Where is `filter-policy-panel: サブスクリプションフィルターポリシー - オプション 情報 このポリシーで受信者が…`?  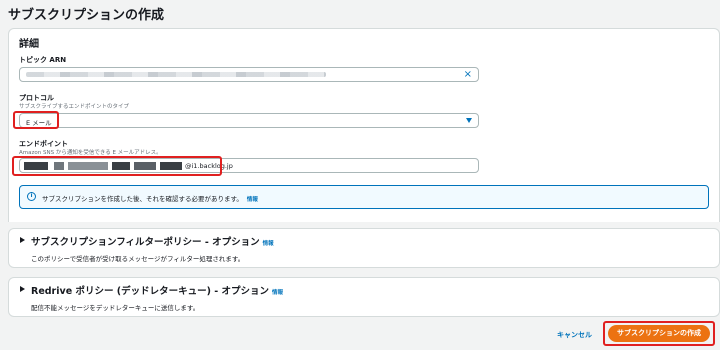 filter-policy-panel: サブスクリプションフィルターポリシー - オプション 情報 このポリシーで受信者が… is located at coordinates (364, 248).